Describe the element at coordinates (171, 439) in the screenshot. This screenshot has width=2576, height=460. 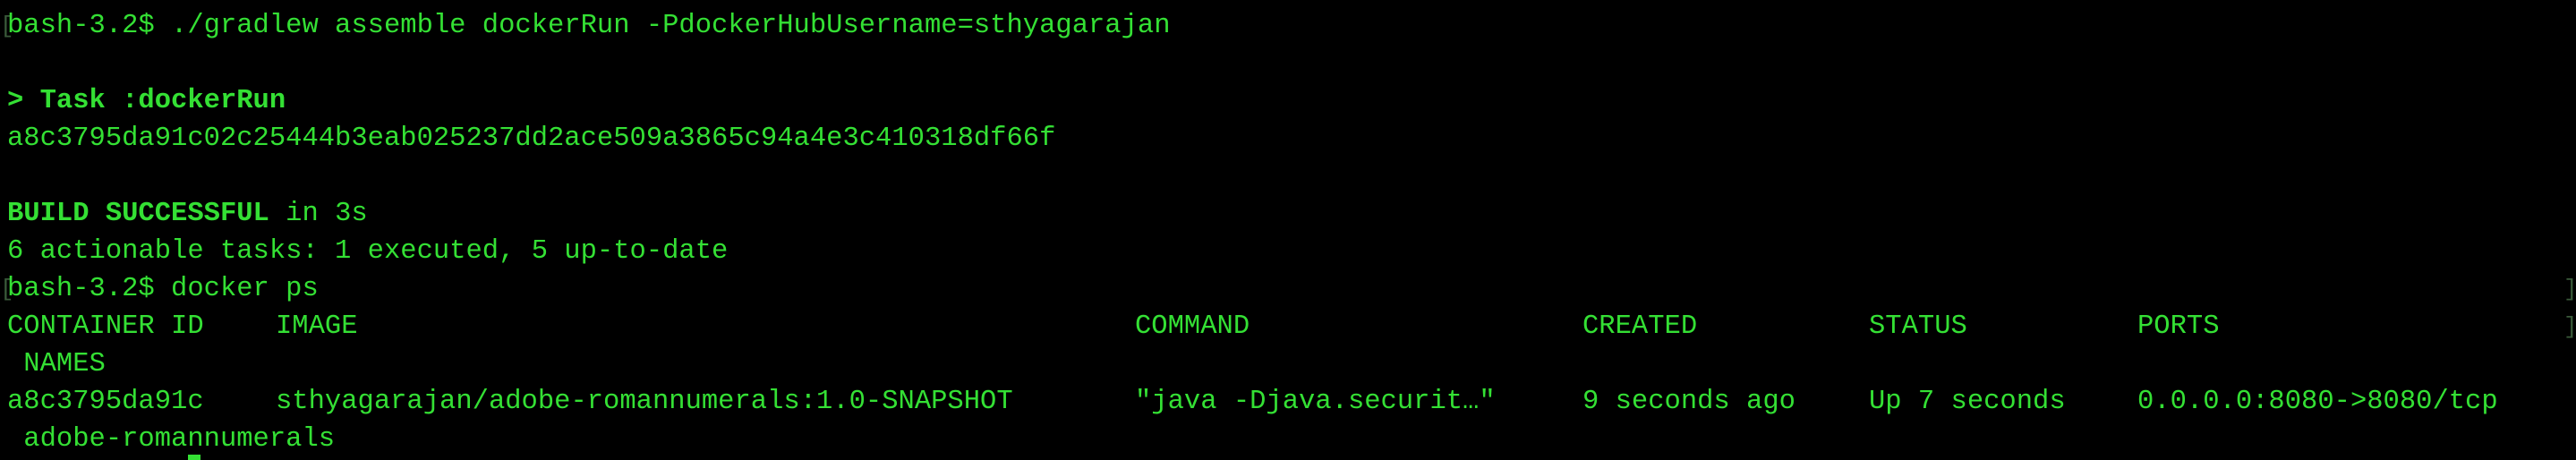
I see `row-names: adobe-romannumerals` at that location.